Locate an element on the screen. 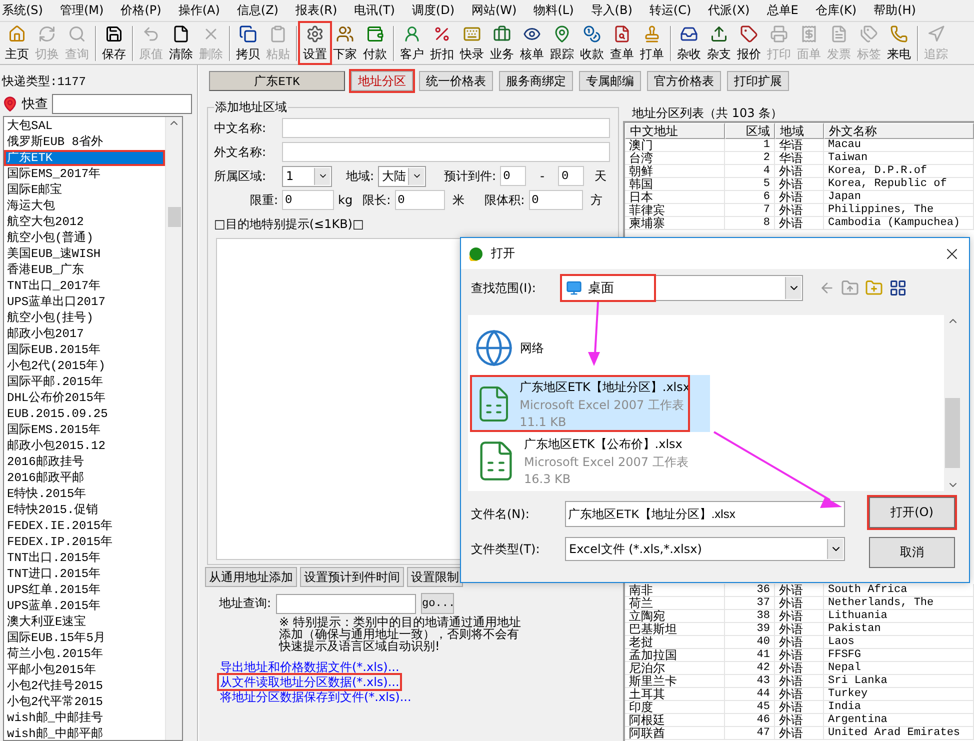 The width and height of the screenshot is (974, 741). eta-from-field: 0 is located at coordinates (513, 176).